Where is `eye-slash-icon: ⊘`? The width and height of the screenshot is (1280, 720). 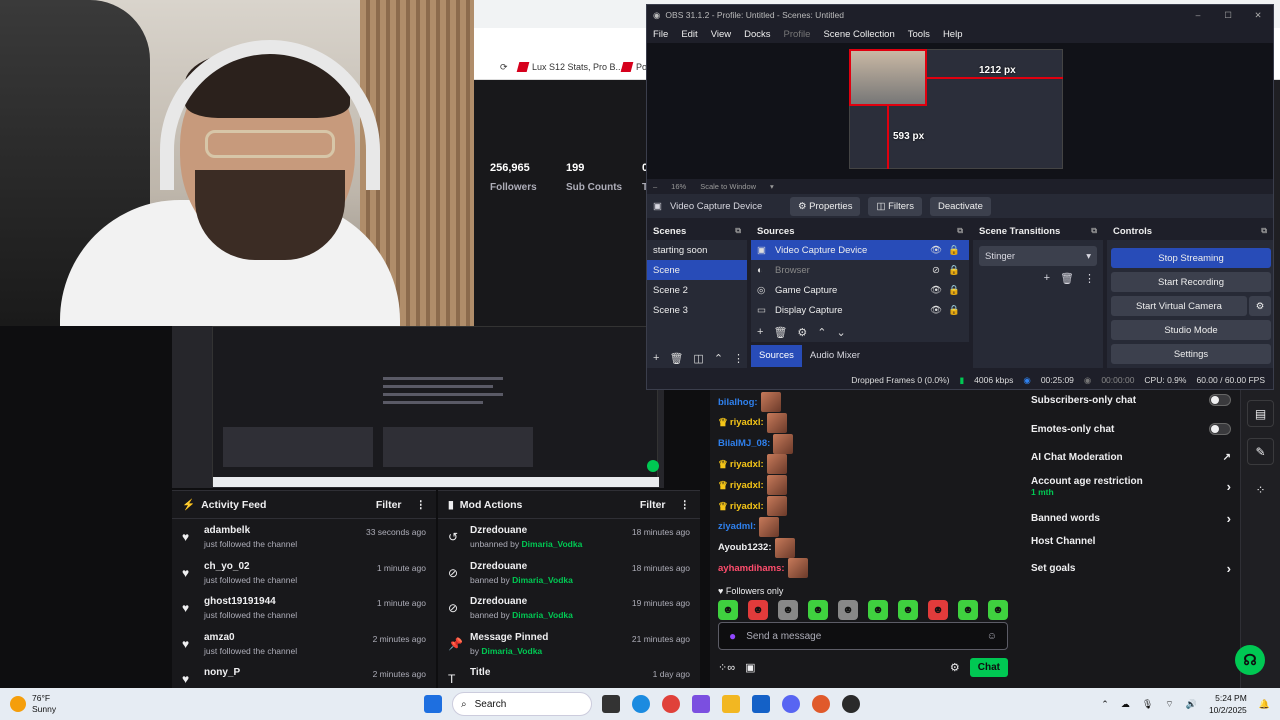
eye-slash-icon: ⊘ is located at coordinates (936, 270).